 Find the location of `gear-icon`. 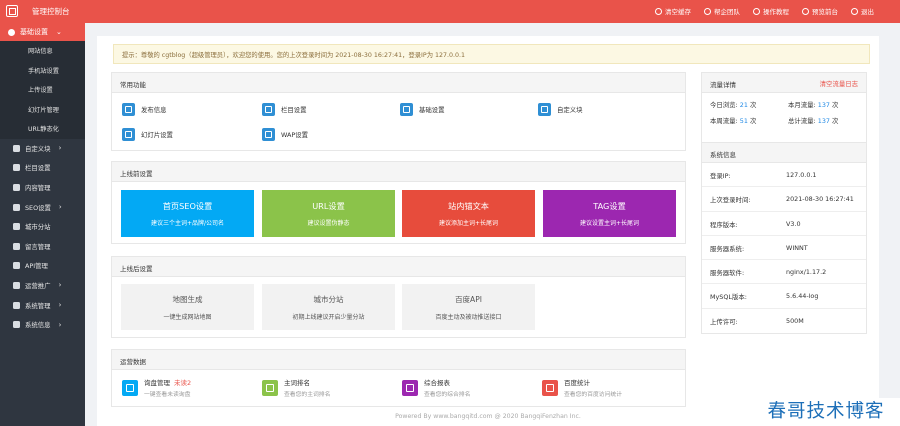

gear-icon is located at coordinates (11, 32).